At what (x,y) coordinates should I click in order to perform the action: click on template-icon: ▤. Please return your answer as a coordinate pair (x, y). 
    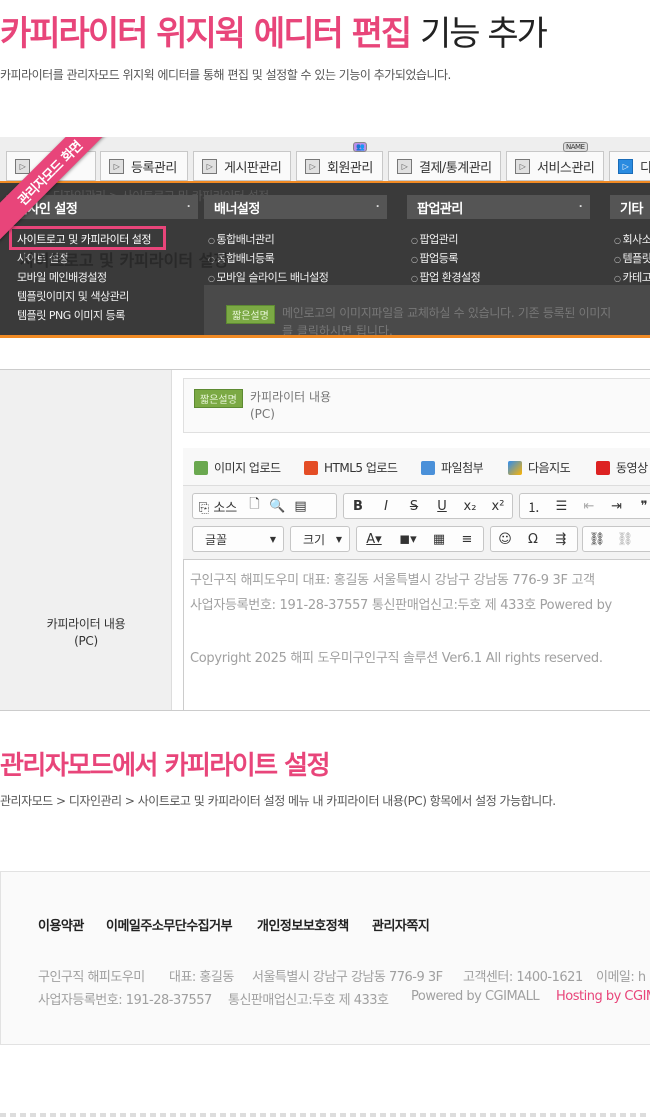
    Looking at the image, I should click on (300, 506).